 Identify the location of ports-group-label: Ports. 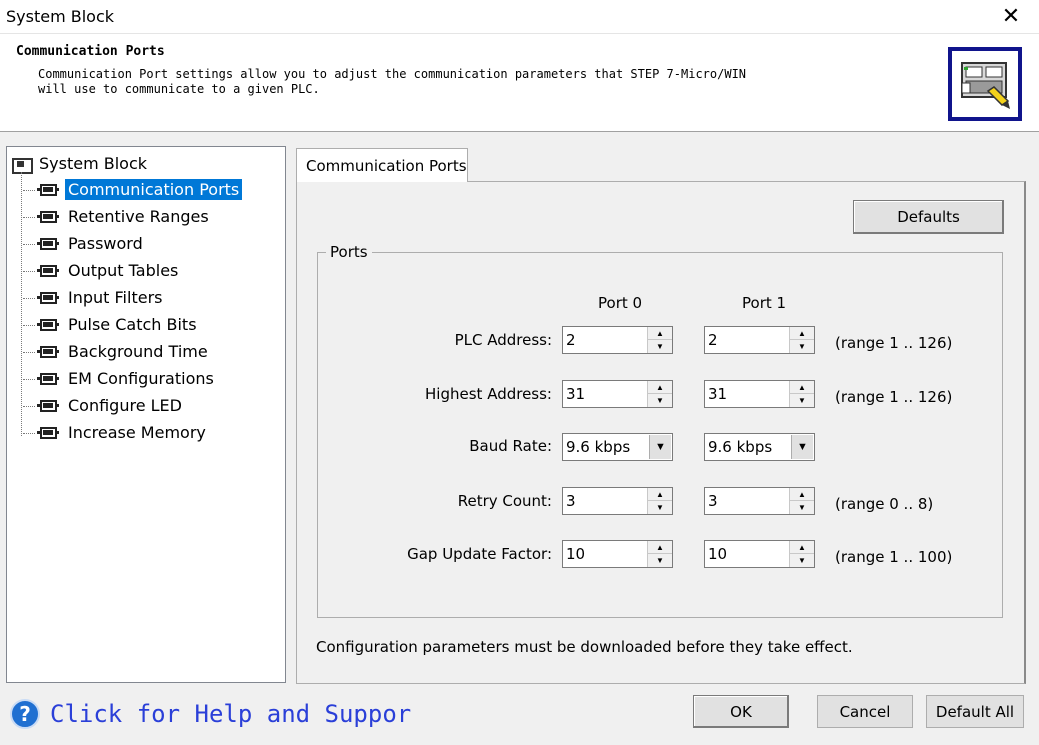
(349, 252).